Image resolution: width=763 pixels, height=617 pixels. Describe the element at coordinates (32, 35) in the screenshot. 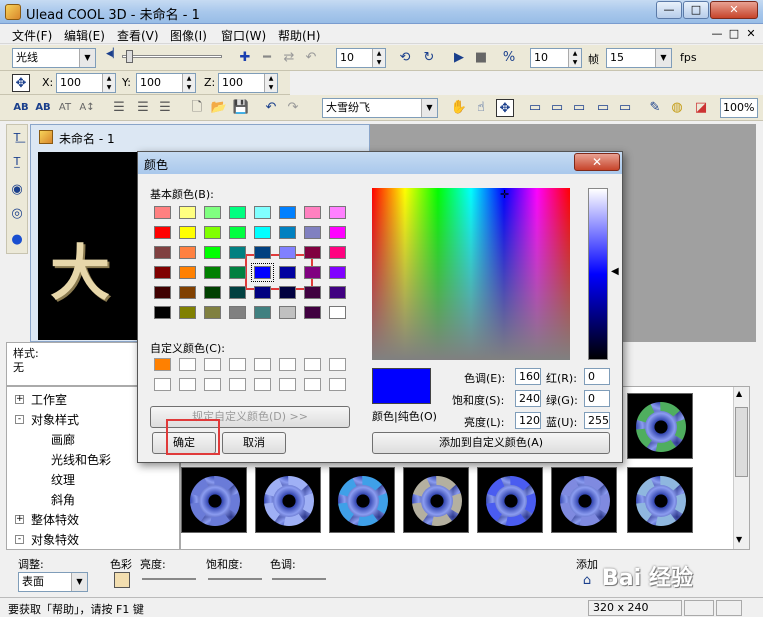

I see `menu-file: 文件(F)` at that location.